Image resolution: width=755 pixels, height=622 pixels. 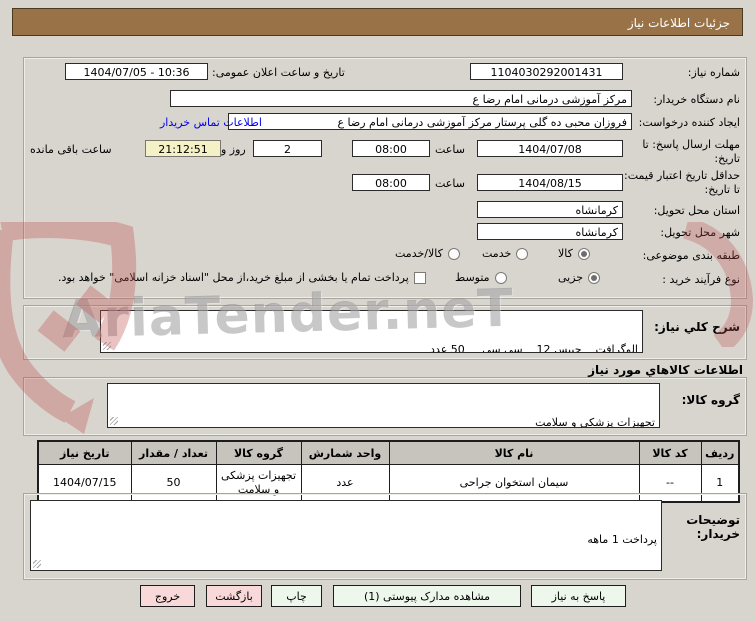 I want to click on col-item-name: نام کالا, so click(x=514, y=452).